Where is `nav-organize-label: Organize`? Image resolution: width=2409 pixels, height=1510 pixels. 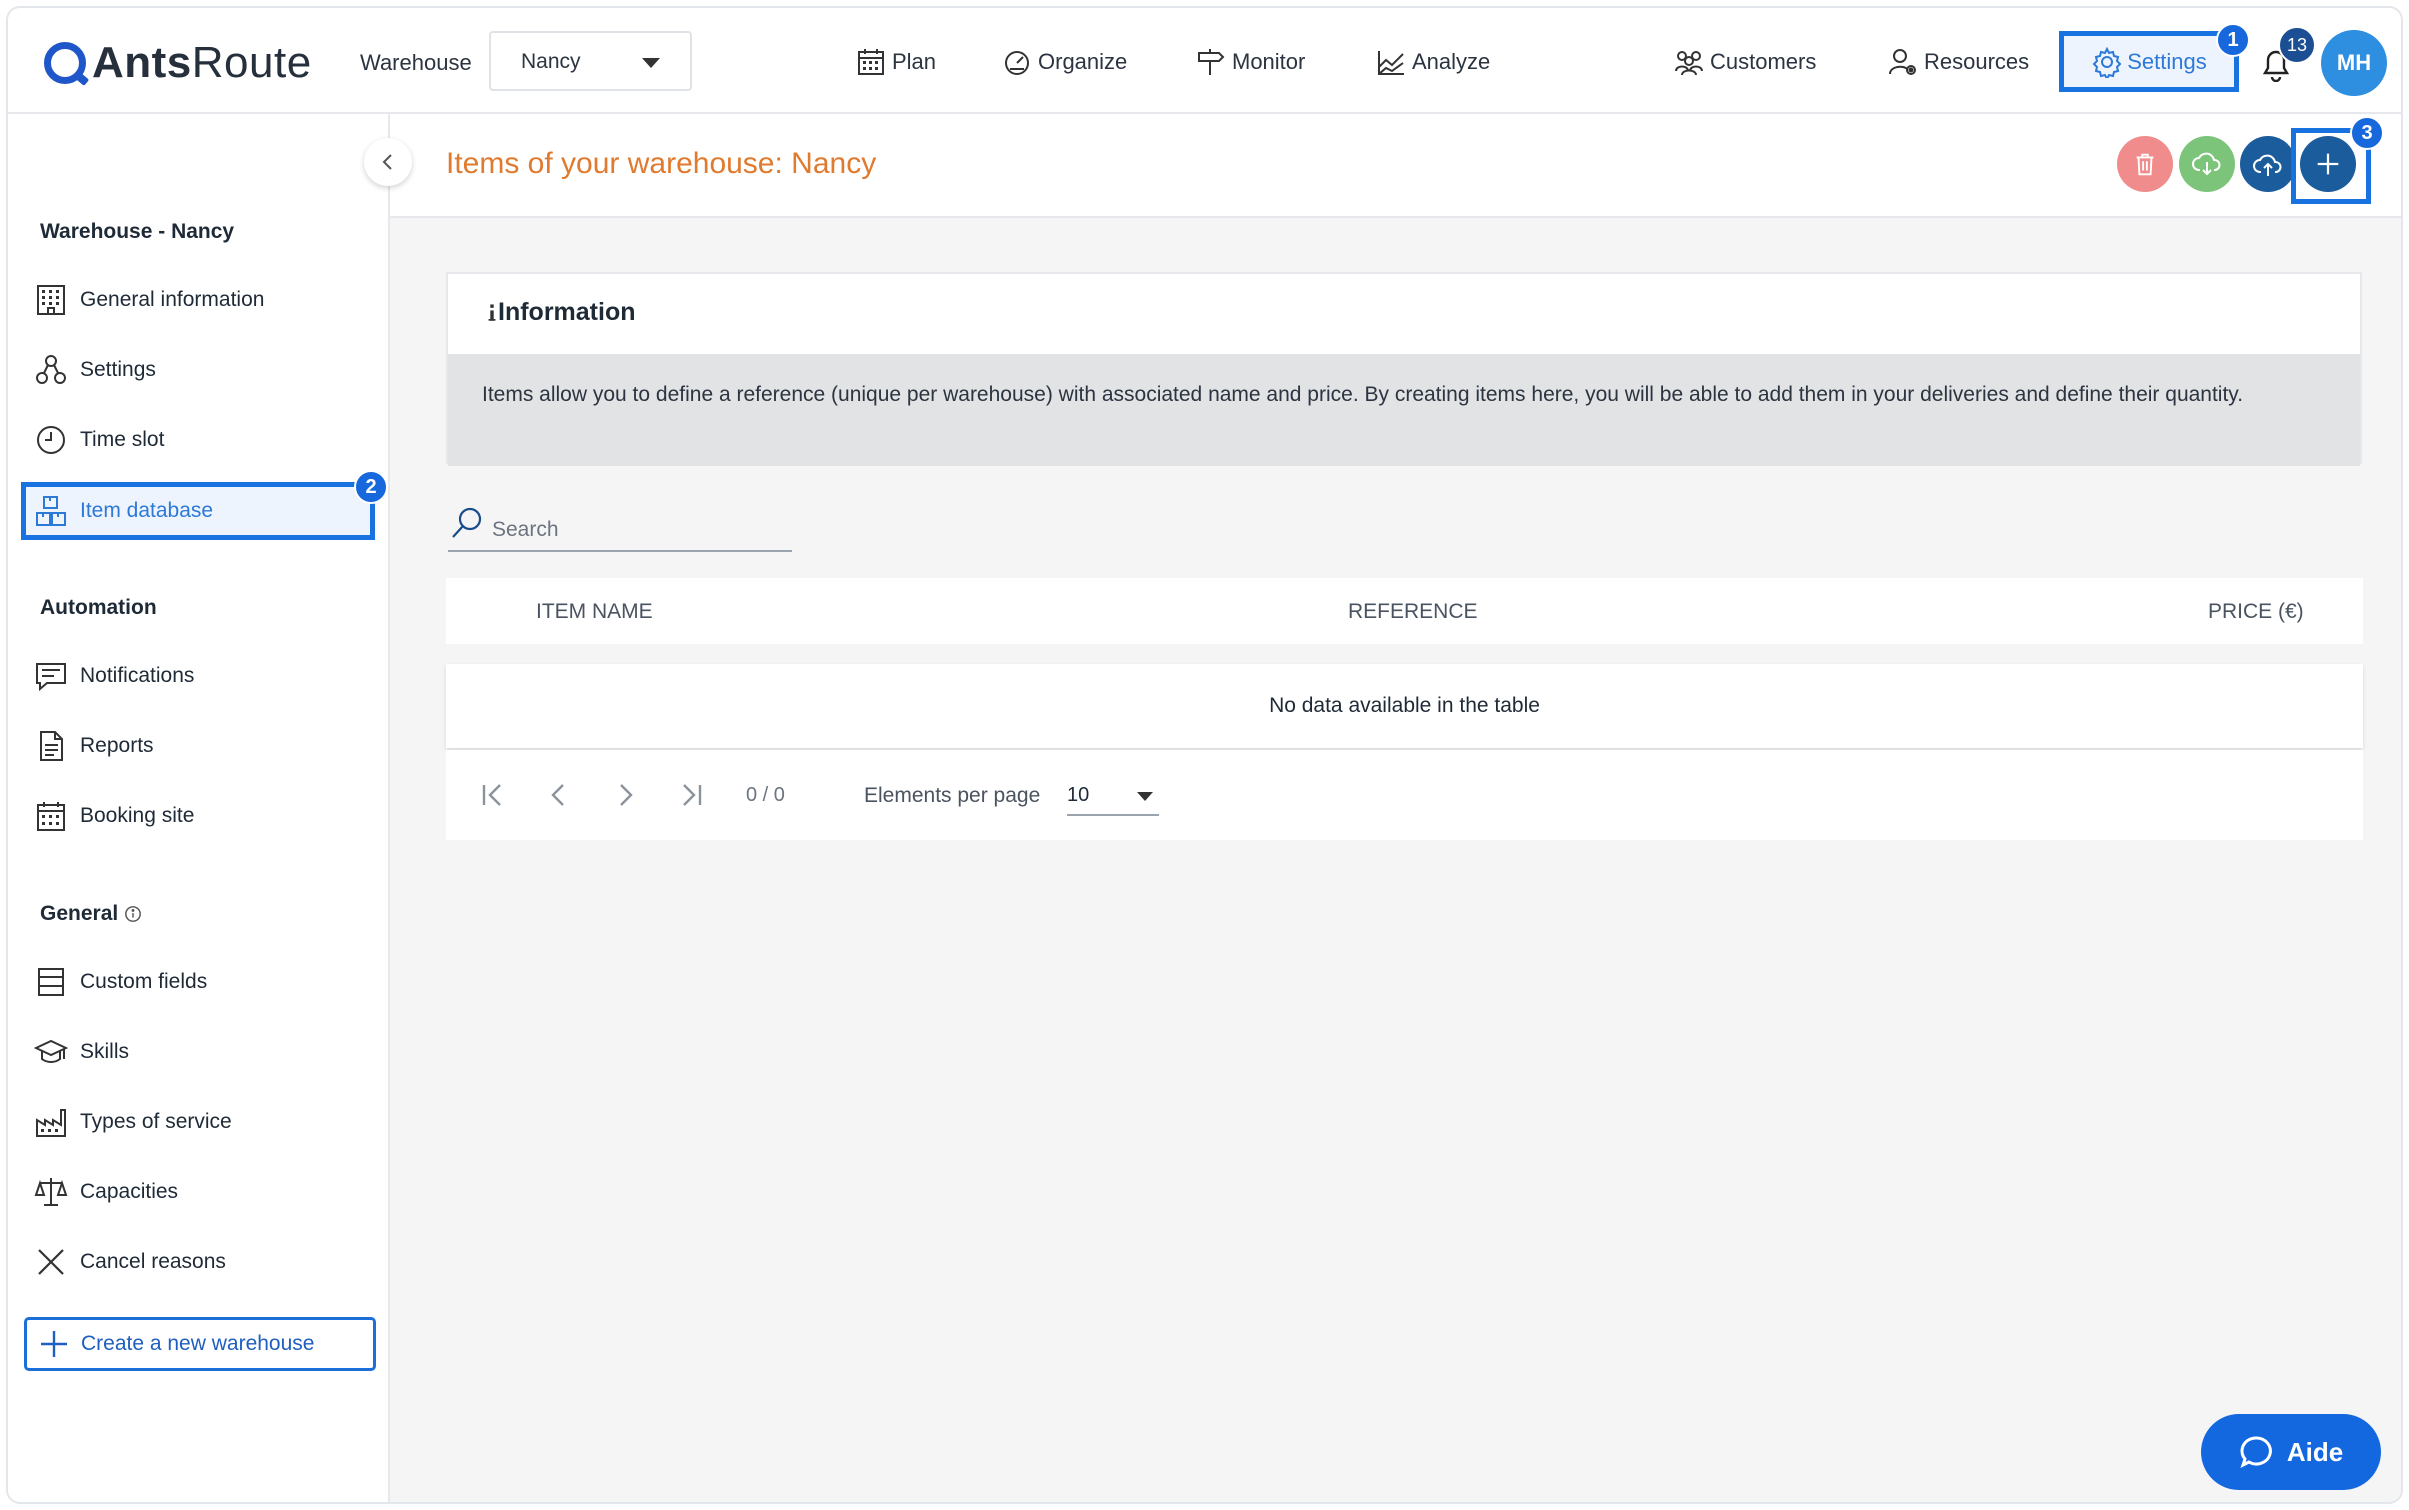 nav-organize-label: Organize is located at coordinates (1083, 61).